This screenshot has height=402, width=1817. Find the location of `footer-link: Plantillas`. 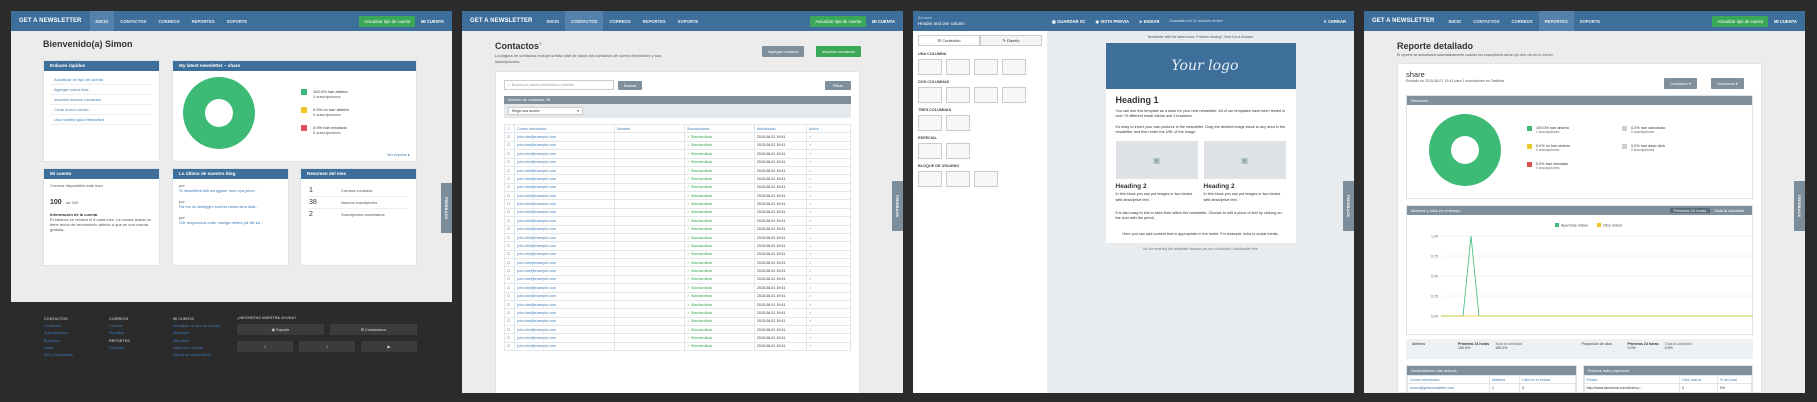

footer-link: Plantillas is located at coordinates (119, 333).